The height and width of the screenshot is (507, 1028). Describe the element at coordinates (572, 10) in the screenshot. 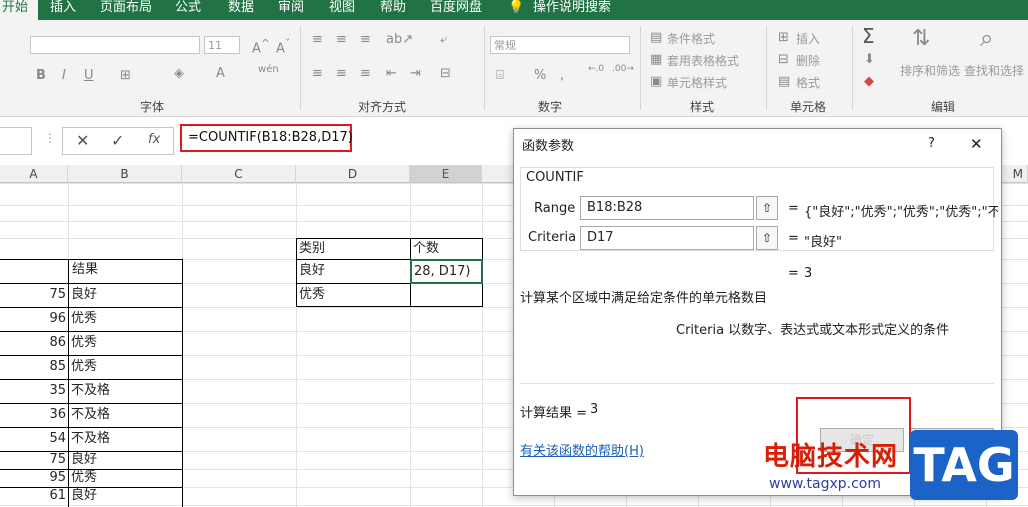

I see `tab-tell-me: 操作说明搜索` at that location.